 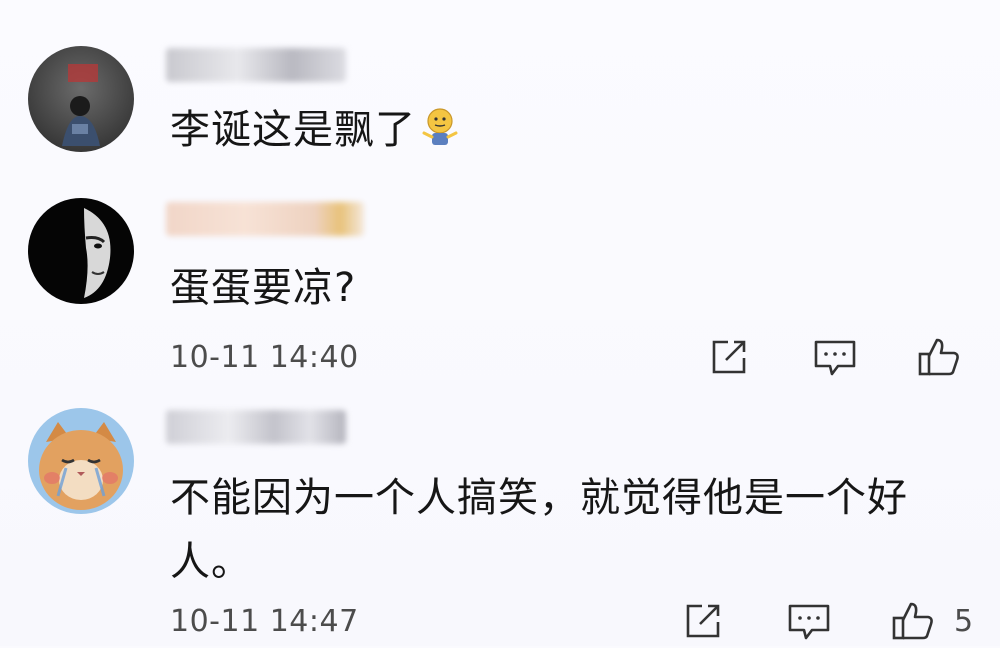 What do you see at coordinates (500, 359) in the screenshot?
I see `comment-meta-row: 10-11 14:40` at bounding box center [500, 359].